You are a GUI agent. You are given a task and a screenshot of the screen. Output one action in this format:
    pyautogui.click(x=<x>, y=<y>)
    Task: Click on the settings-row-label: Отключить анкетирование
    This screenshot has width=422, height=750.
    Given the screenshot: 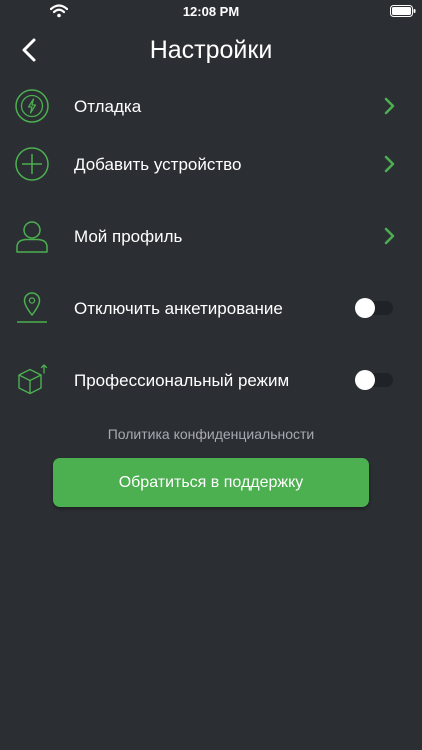 What is the action you would take?
    pyautogui.click(x=178, y=308)
    